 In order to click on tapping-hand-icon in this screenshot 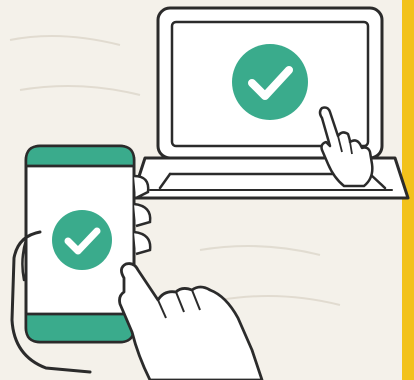, I will do `click(191, 321)`.